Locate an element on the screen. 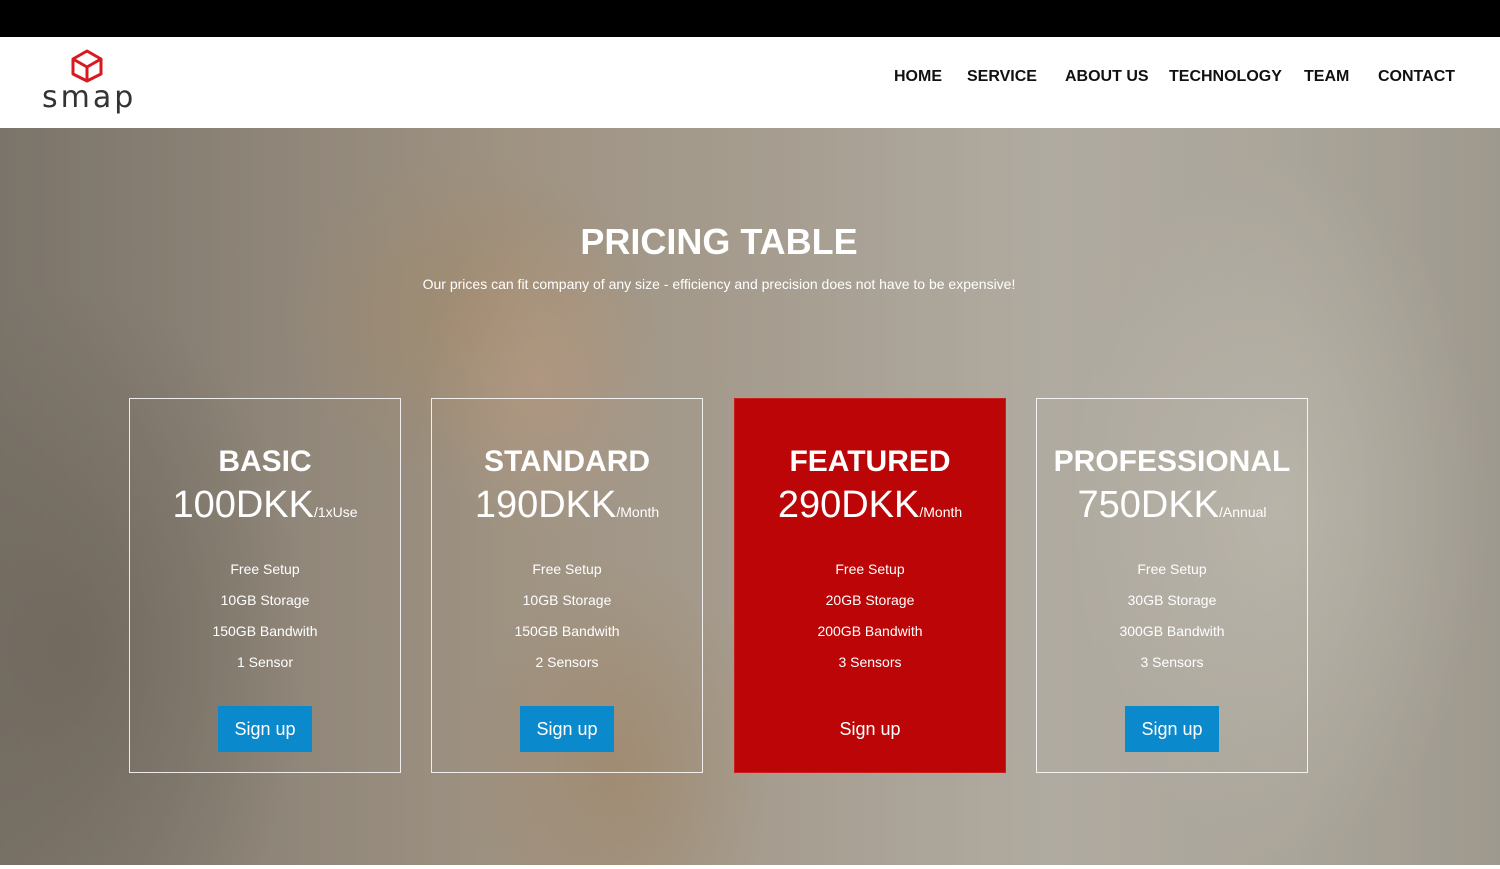  price-period: /Annual is located at coordinates (1243, 512).